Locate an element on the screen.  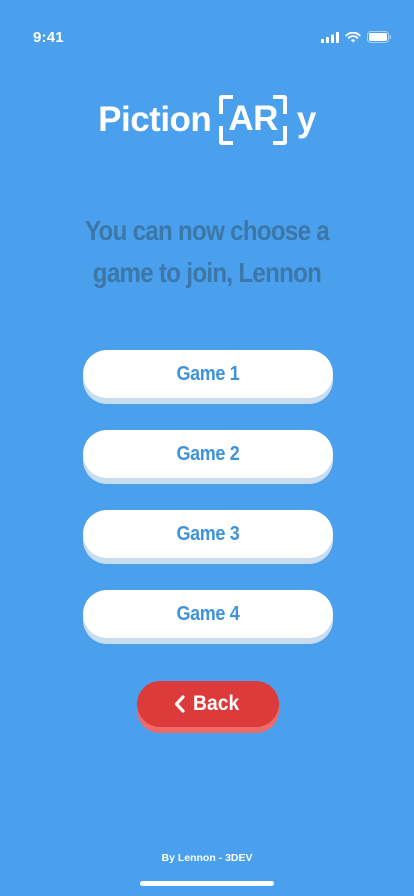
game-3-label: Game 3 is located at coordinates (208, 533).